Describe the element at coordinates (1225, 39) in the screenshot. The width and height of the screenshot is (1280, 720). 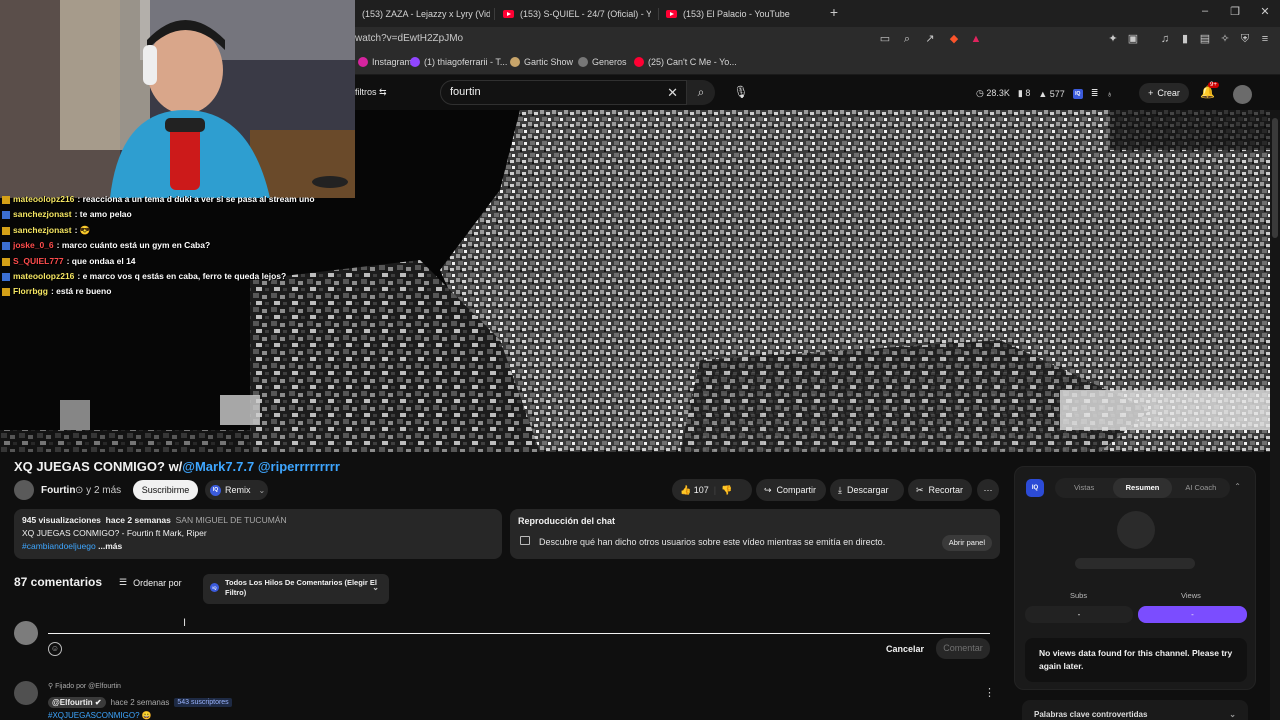
I see `leo-ai-icon: ✧` at that location.